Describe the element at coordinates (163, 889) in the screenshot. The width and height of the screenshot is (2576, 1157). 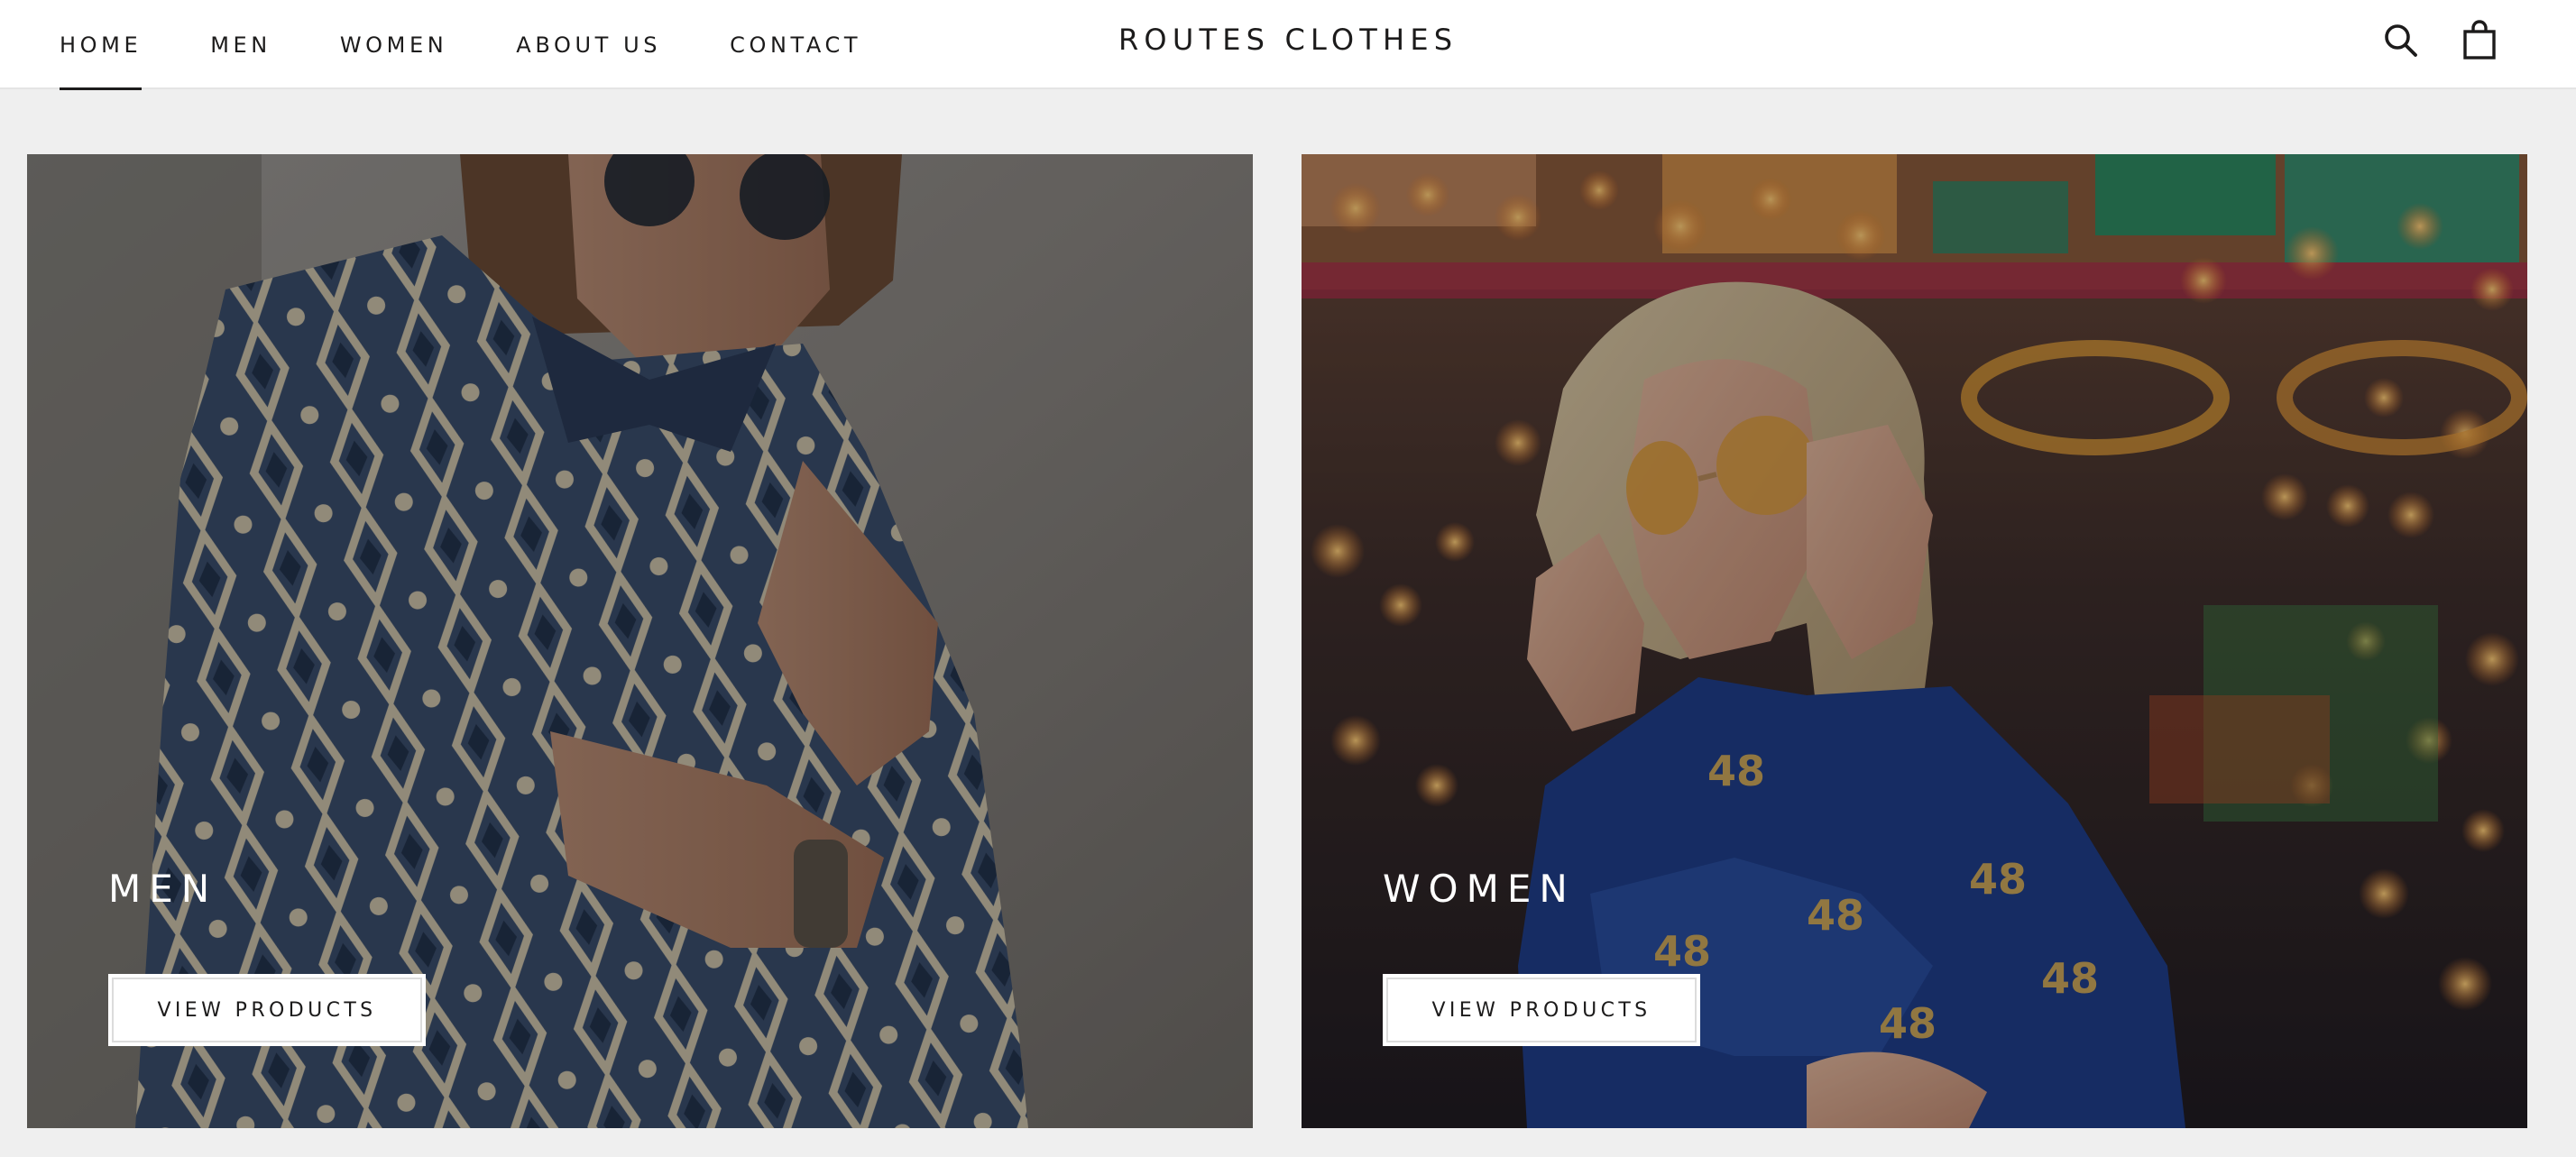
I see `collection-title: MEN` at that location.